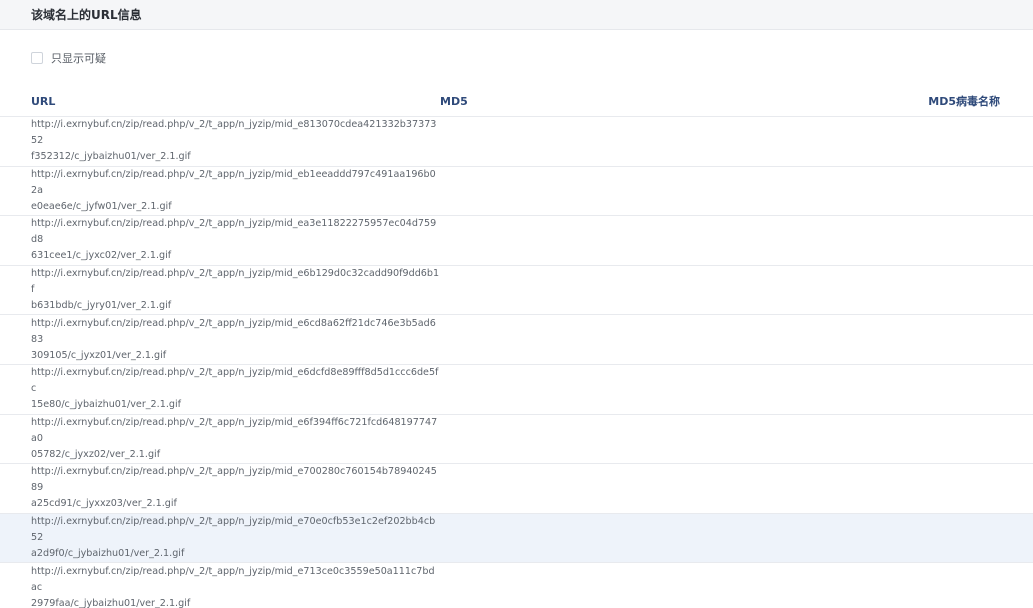  Describe the element at coordinates (516, 15) in the screenshot. I see `panel-header: 该域名上的URL信息` at that location.